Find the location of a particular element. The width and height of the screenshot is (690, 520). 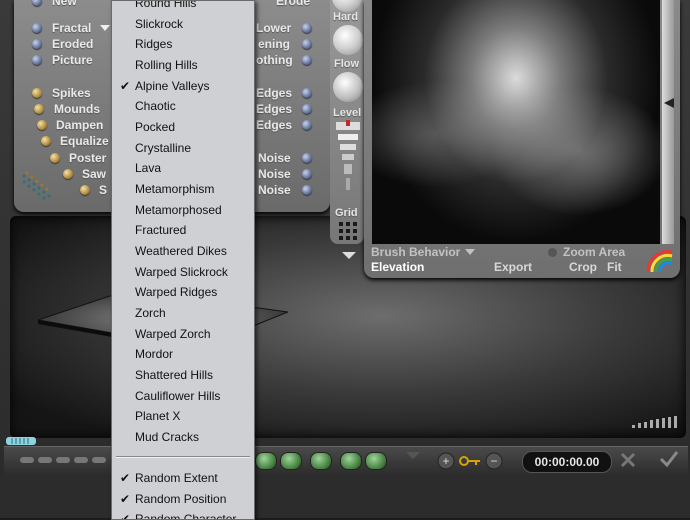

hardness-knob is located at coordinates (348, 40).